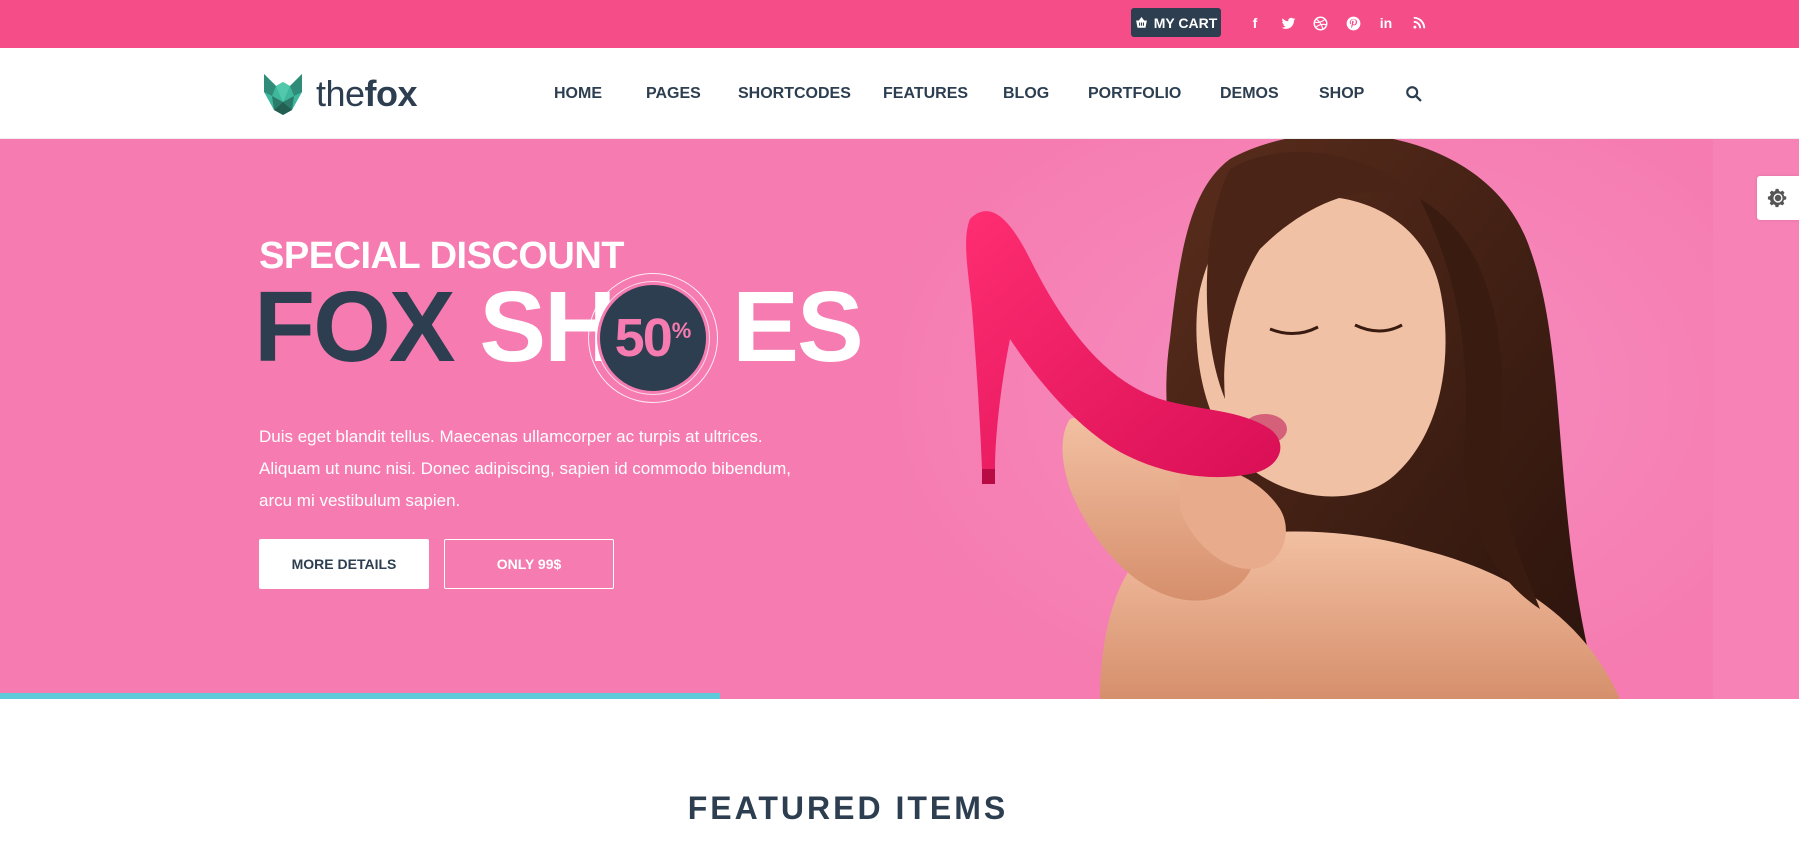 The width and height of the screenshot is (1799, 866). I want to click on featured-items-heading: FEATURED ITEMS, so click(848, 808).